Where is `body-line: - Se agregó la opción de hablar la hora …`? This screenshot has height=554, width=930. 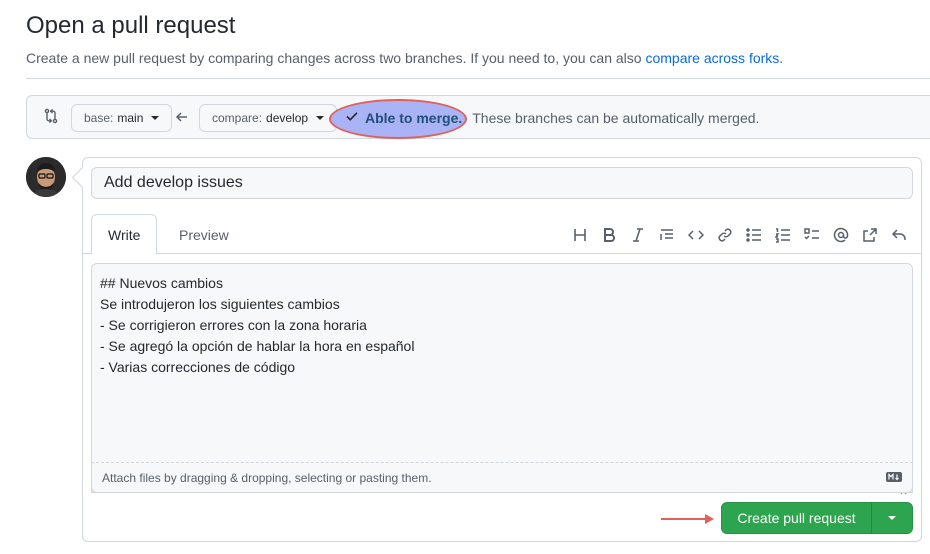 body-line: - Se agregó la opción de hablar la hora … is located at coordinates (257, 346).